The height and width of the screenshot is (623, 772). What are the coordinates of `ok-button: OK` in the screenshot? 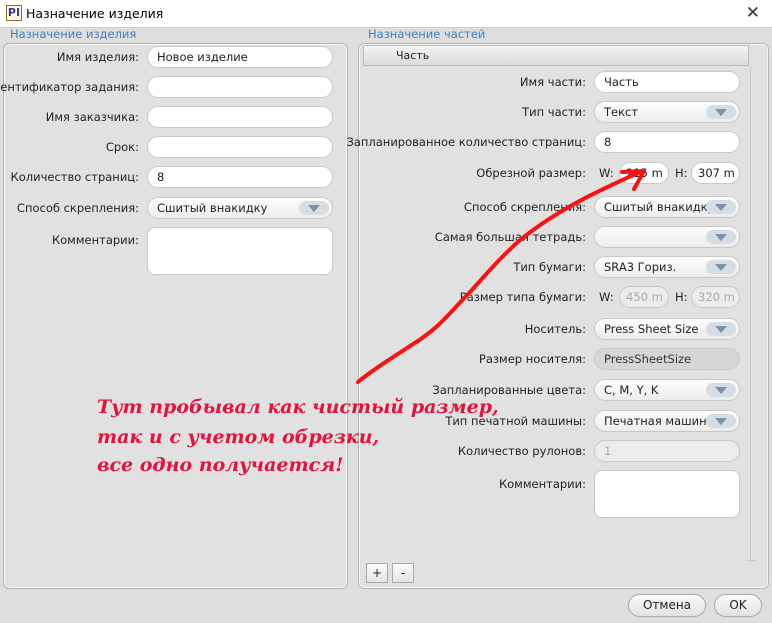 It's located at (738, 605).